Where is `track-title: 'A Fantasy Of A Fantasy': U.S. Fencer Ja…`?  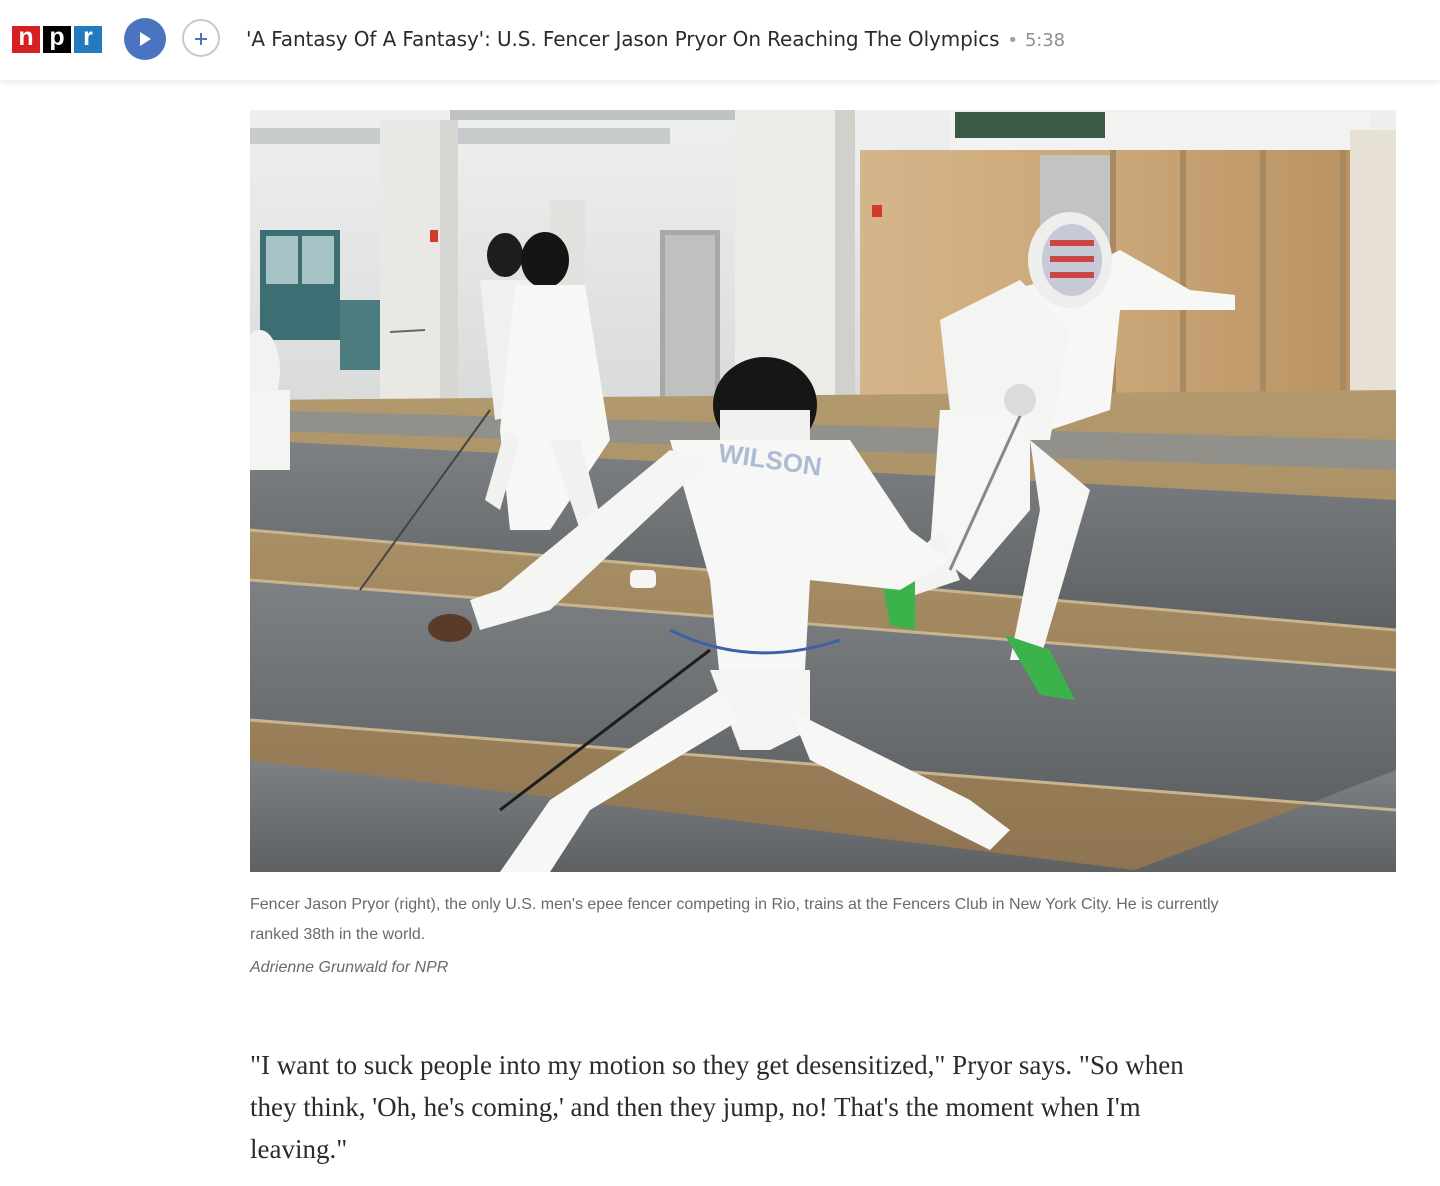 track-title: 'A Fantasy Of A Fantasy': U.S. Fencer Ja… is located at coordinates (623, 39).